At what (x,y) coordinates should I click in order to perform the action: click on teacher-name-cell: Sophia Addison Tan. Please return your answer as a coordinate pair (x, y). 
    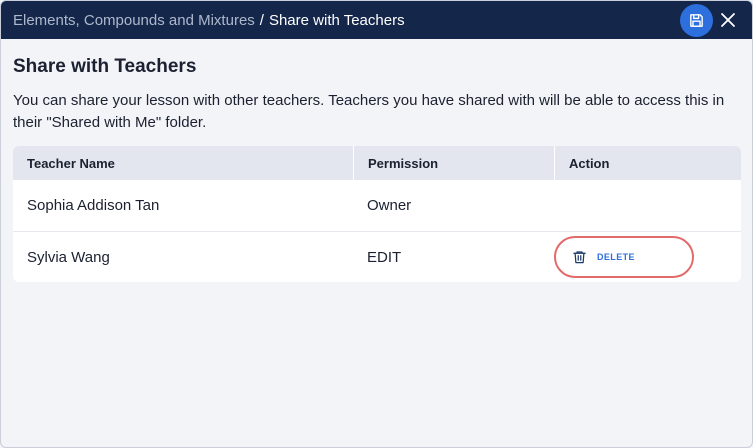
    Looking at the image, I should click on (93, 205).